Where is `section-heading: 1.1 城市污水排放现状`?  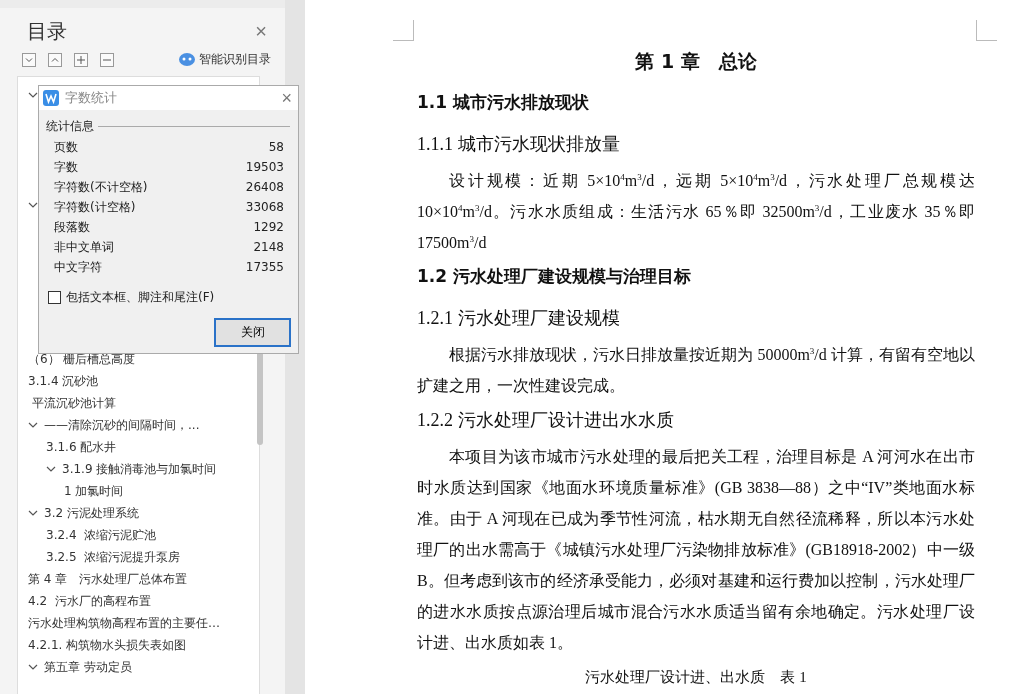 section-heading: 1.1 城市污水排放现状 is located at coordinates (504, 102).